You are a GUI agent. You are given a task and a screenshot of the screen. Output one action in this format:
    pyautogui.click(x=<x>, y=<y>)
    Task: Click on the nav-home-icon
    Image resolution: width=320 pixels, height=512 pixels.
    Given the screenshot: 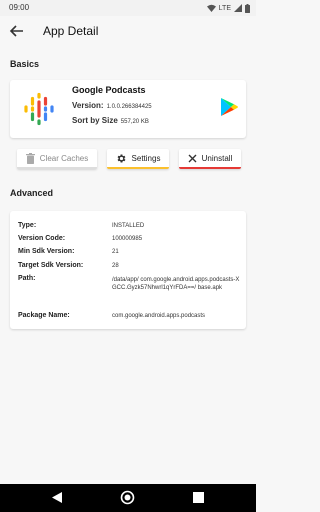 What is the action you would take?
    pyautogui.click(x=127, y=497)
    